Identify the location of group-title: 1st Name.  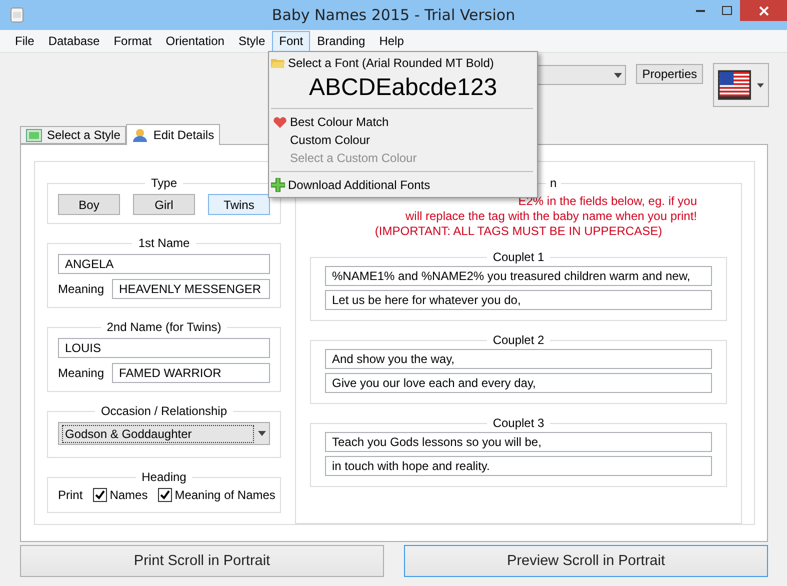
(164, 243).